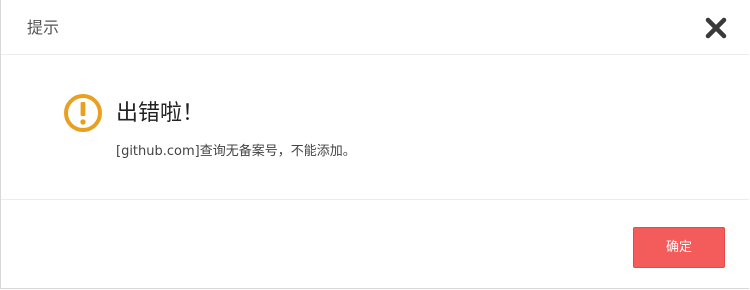 The height and width of the screenshot is (290, 750). I want to click on close-button, so click(716, 28).